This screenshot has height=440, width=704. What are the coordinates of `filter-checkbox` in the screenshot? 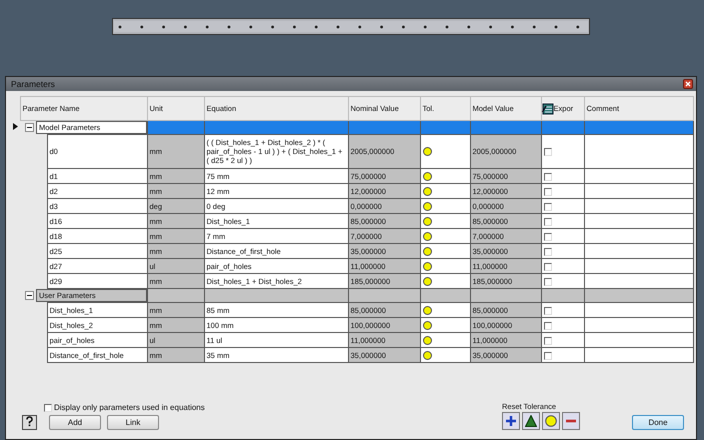 It's located at (48, 408).